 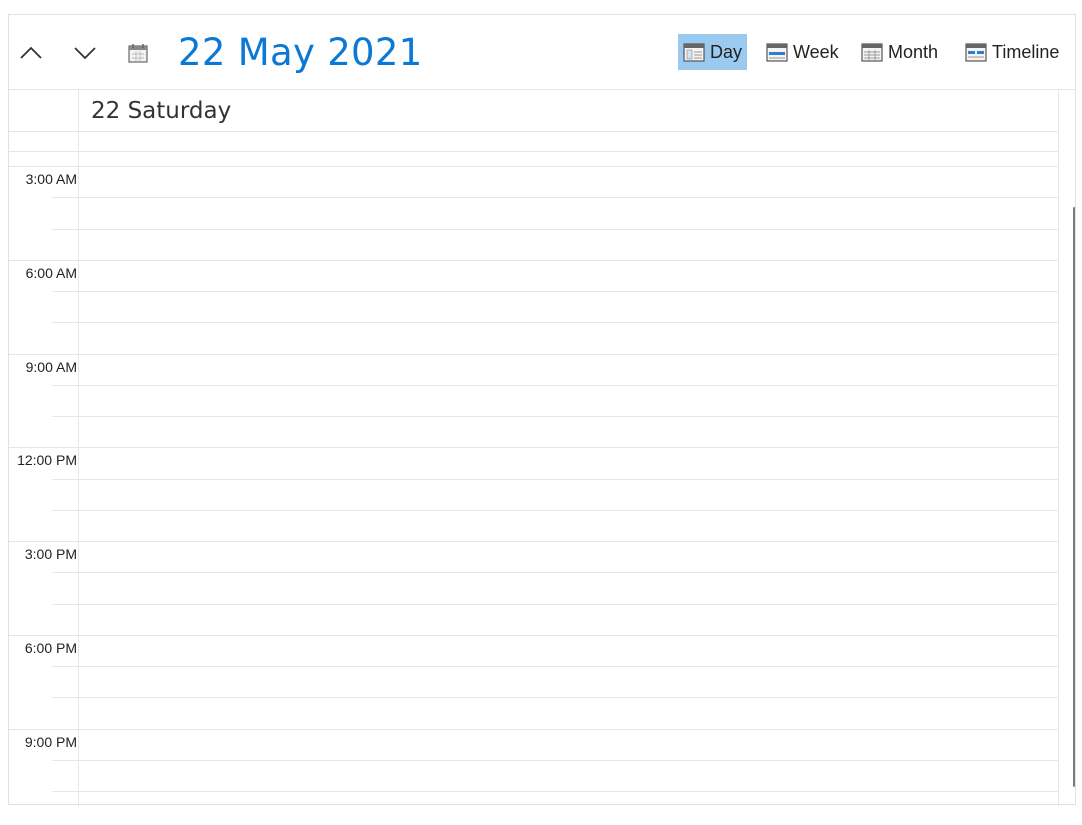 What do you see at coordinates (534, 131) in the screenshot?
I see `day-header-divider` at bounding box center [534, 131].